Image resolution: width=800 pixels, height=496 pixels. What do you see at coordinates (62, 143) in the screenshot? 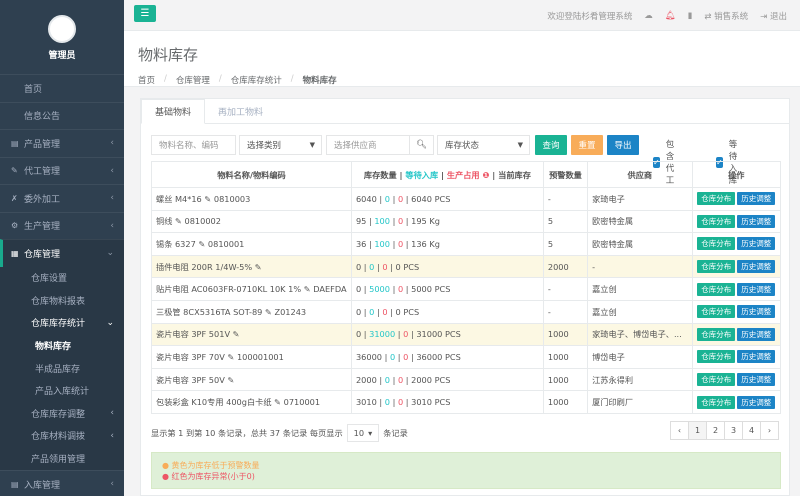
I see `sidebar-item: ▤ 产品管理 ‹` at bounding box center [62, 143].